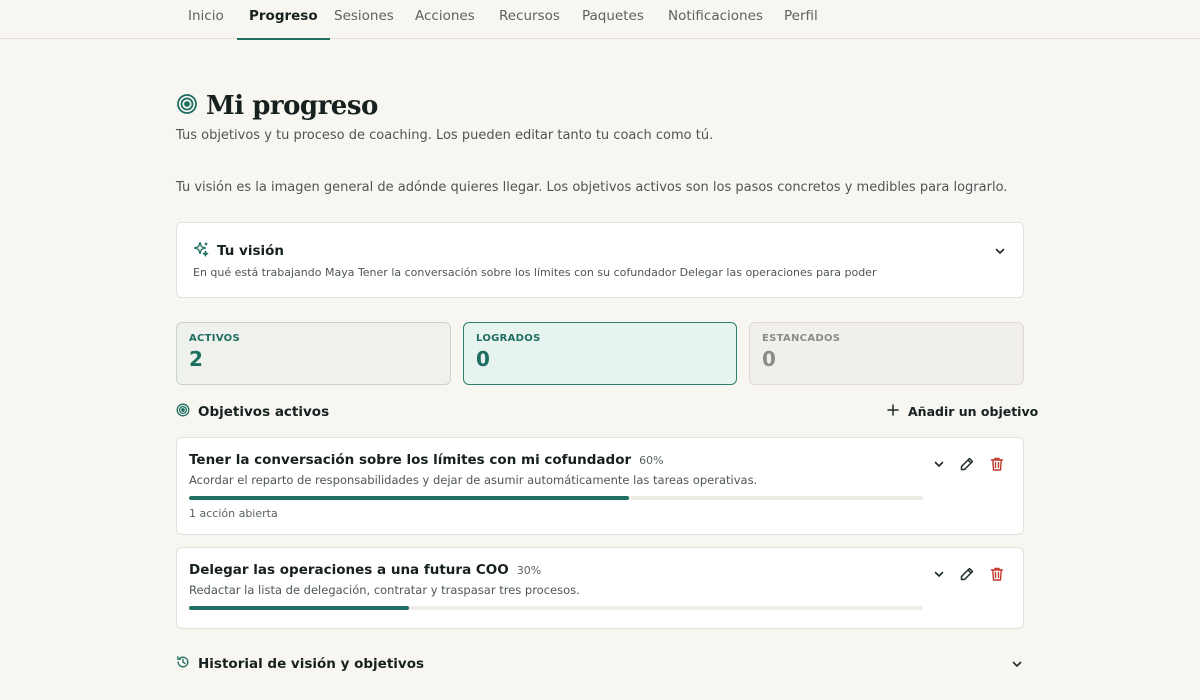 This screenshot has height=700, width=1200. Describe the element at coordinates (600, 353) in the screenshot. I see `stat-achieved: LOGRADOS 0` at that location.